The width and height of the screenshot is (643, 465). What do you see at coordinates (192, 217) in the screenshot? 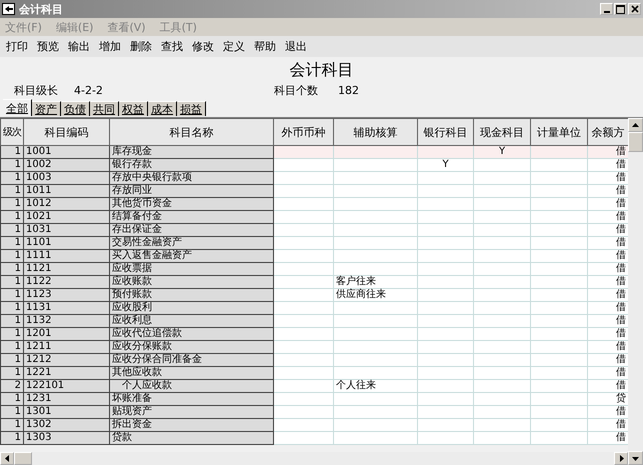
I see `table-cell: 结算备付金` at bounding box center [192, 217].